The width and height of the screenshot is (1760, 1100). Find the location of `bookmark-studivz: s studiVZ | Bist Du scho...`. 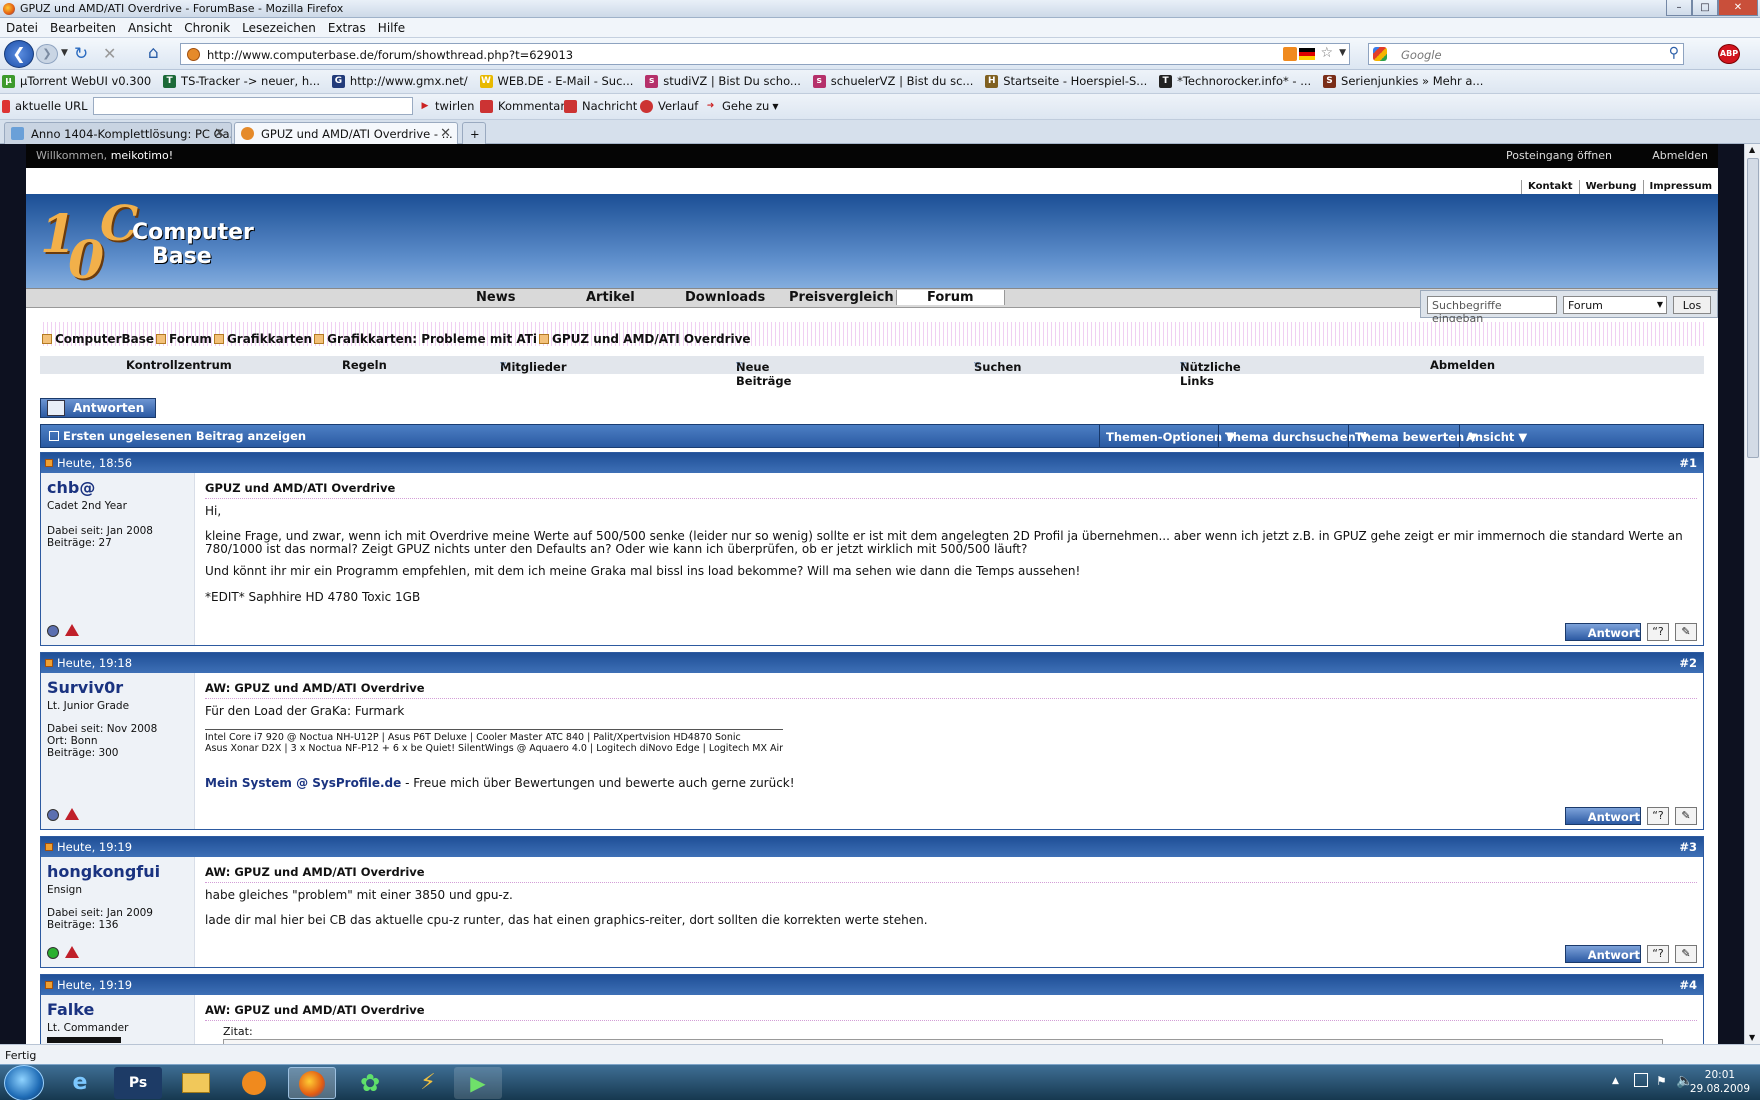

bookmark-studivz: s studiVZ | Bist Du scho... is located at coordinates (725, 81).